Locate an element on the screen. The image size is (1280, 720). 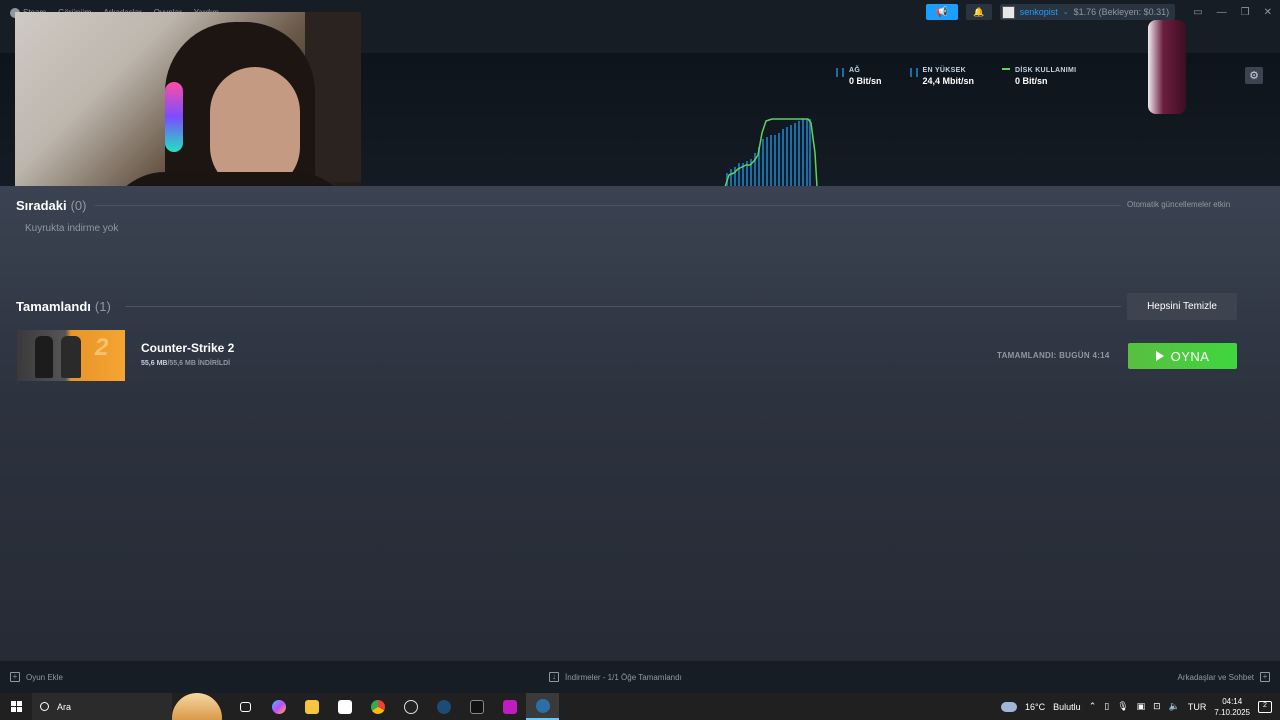
steam-taskbar-button is located at coordinates (443, 706).